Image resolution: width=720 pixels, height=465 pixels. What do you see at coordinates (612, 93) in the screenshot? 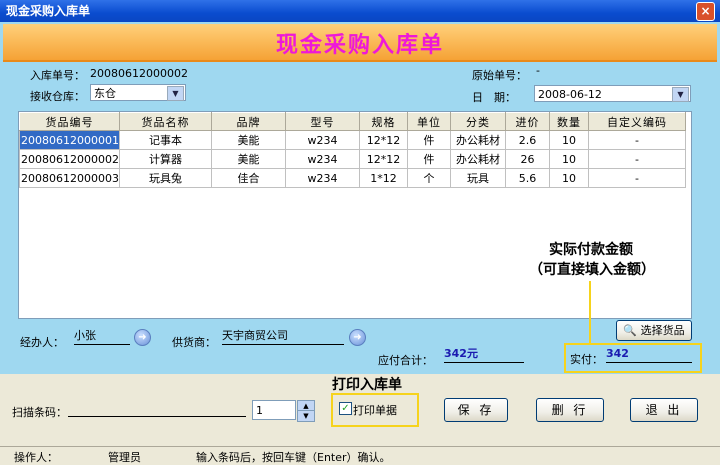
I see `date-picker: 2008-06-12 ▼` at bounding box center [612, 93].